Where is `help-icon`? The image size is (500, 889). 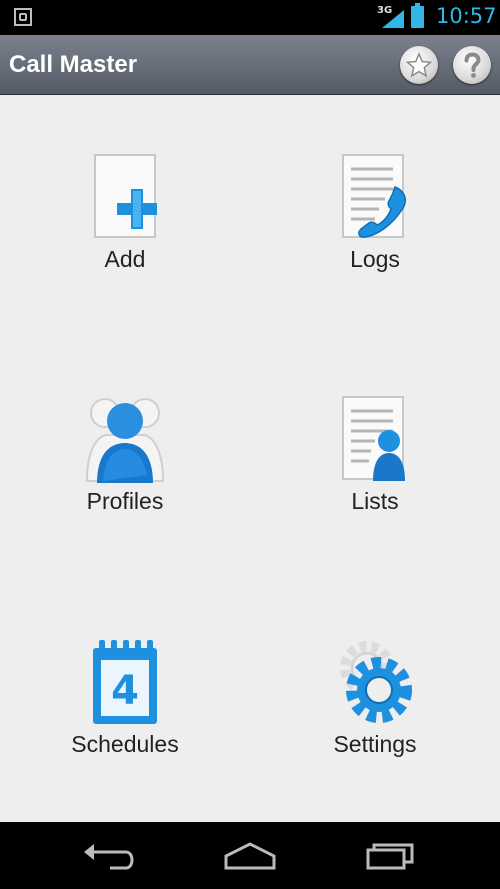 help-icon is located at coordinates (472, 65).